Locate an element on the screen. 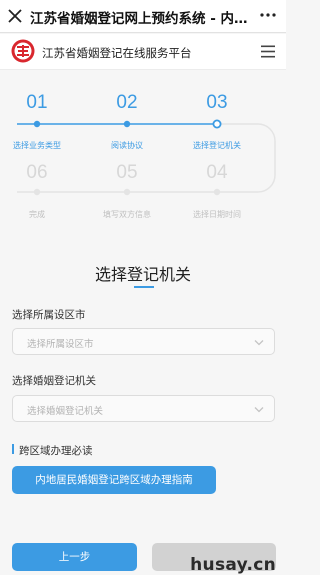 Image resolution: width=320 pixels, height=575 pixels. previous-step-button: 上一步 is located at coordinates (74, 557).